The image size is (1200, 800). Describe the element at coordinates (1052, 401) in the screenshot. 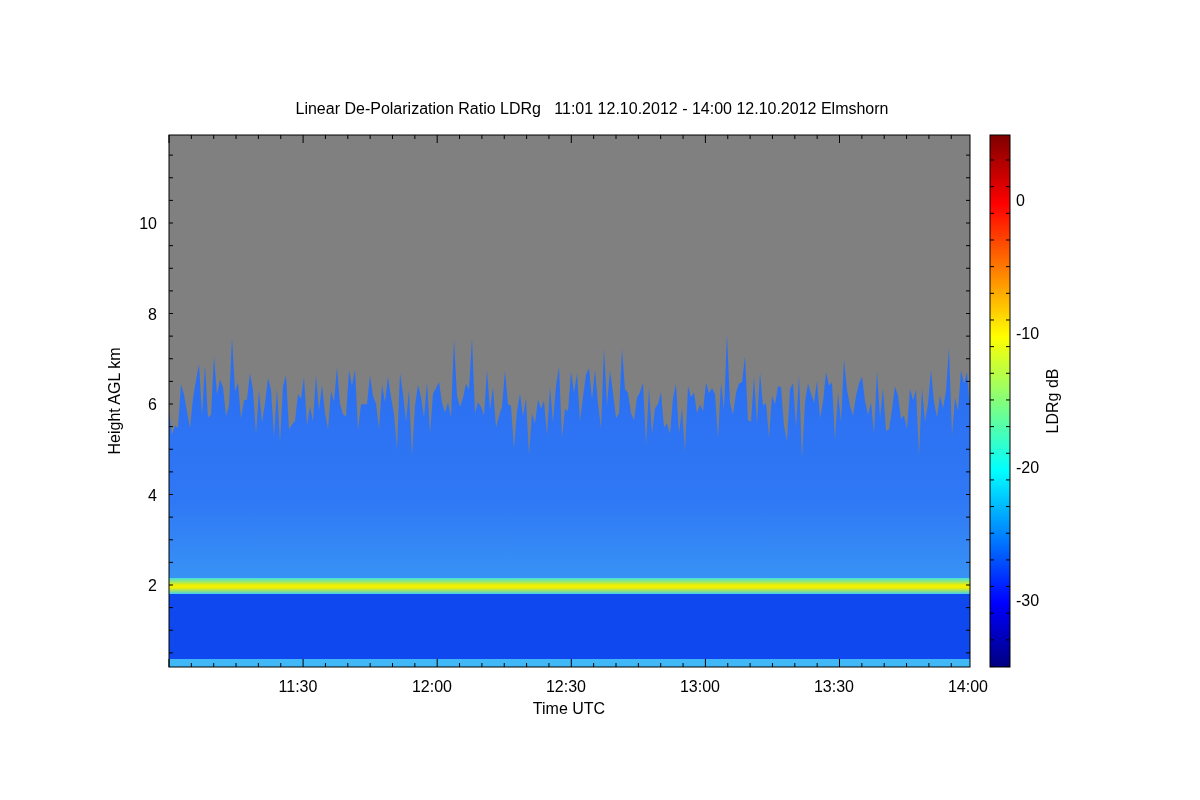

I see `colorbar-title: LDRg dB` at that location.